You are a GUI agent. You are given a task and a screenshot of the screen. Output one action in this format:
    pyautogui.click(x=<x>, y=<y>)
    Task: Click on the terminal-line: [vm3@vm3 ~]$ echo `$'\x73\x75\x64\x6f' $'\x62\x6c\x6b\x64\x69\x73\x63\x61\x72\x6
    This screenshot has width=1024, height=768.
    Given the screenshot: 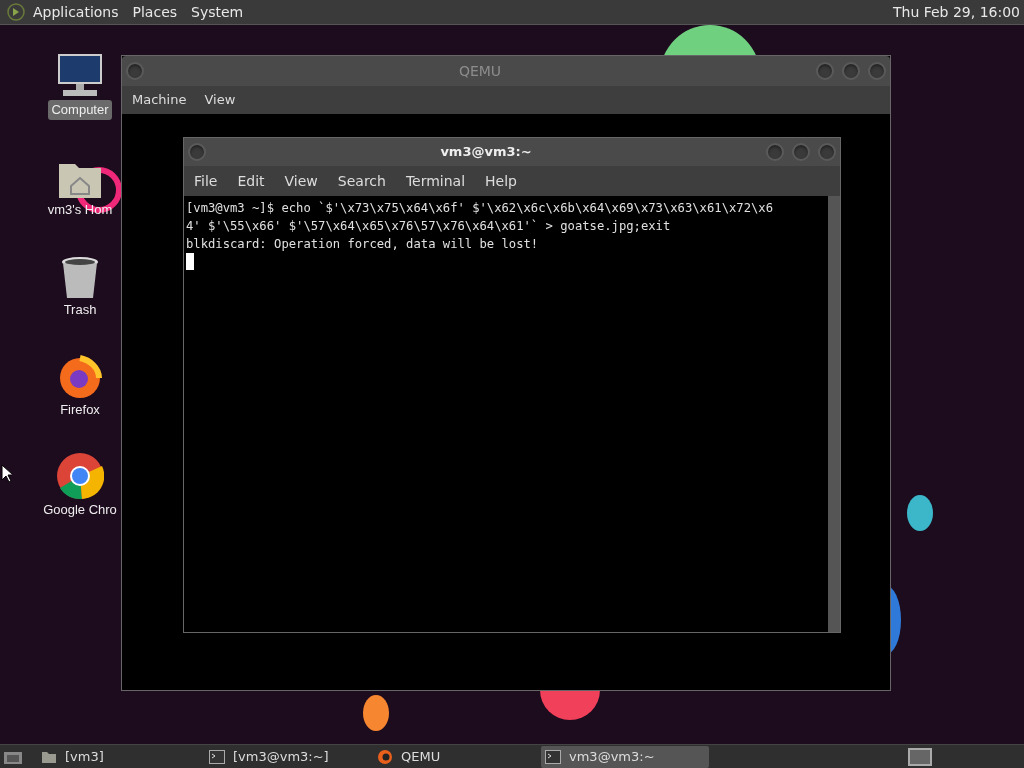 What is the action you would take?
    pyautogui.click(x=479, y=208)
    